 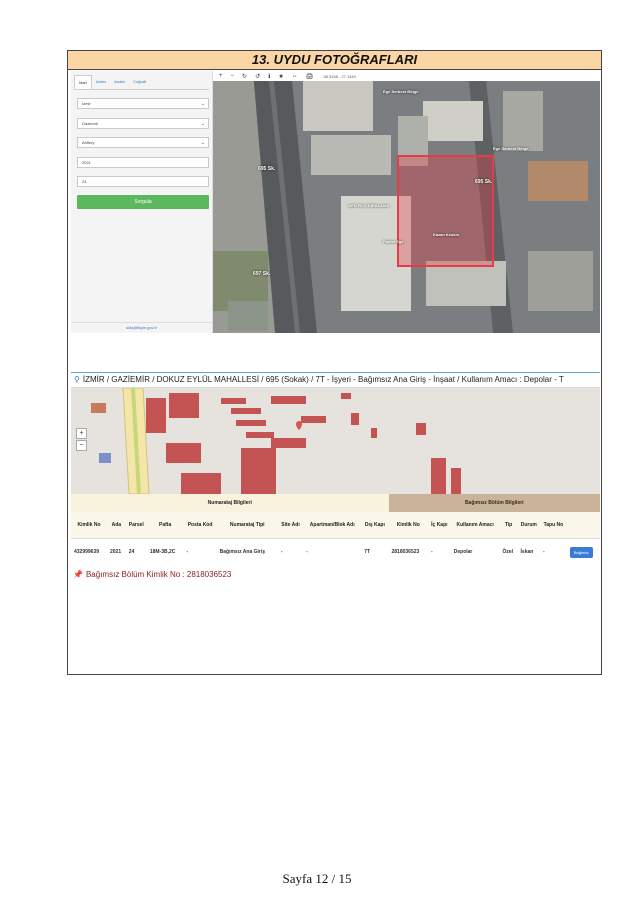 I want to click on col-tip: Tip, so click(x=508, y=525).